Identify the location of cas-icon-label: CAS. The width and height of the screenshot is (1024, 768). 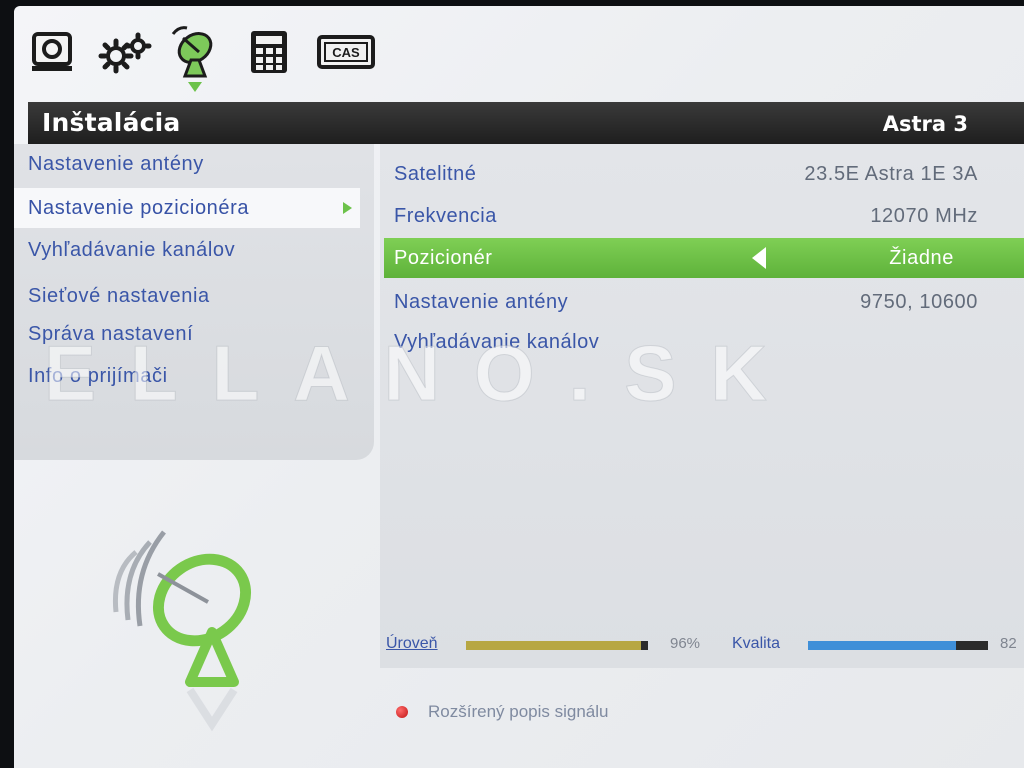
(346, 52).